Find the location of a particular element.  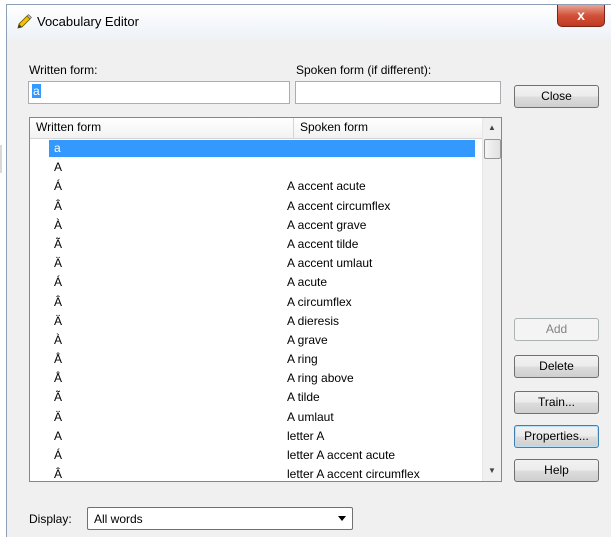

list-item: Ä A dieresis is located at coordinates (256, 321).